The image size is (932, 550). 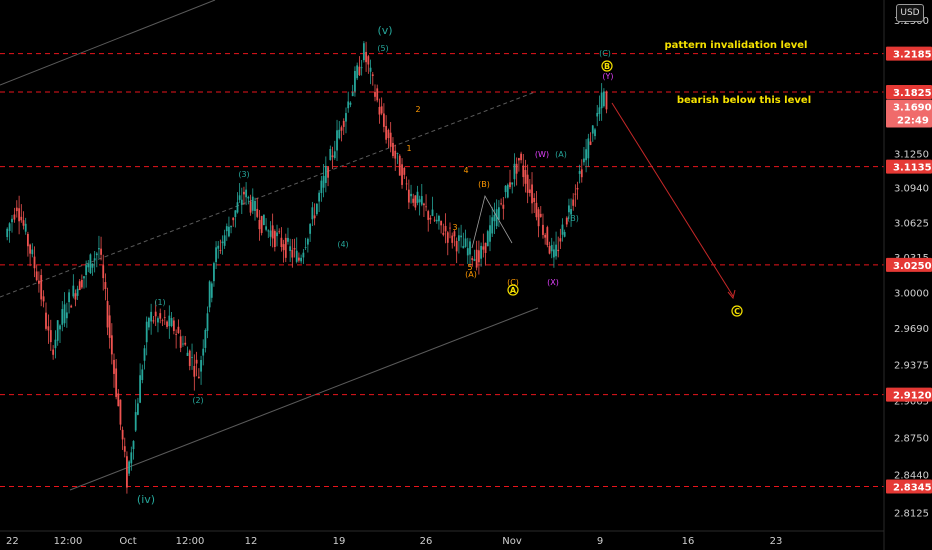 What do you see at coordinates (911, 514) in the screenshot?
I see `price-tick-label: 2.8125` at bounding box center [911, 514].